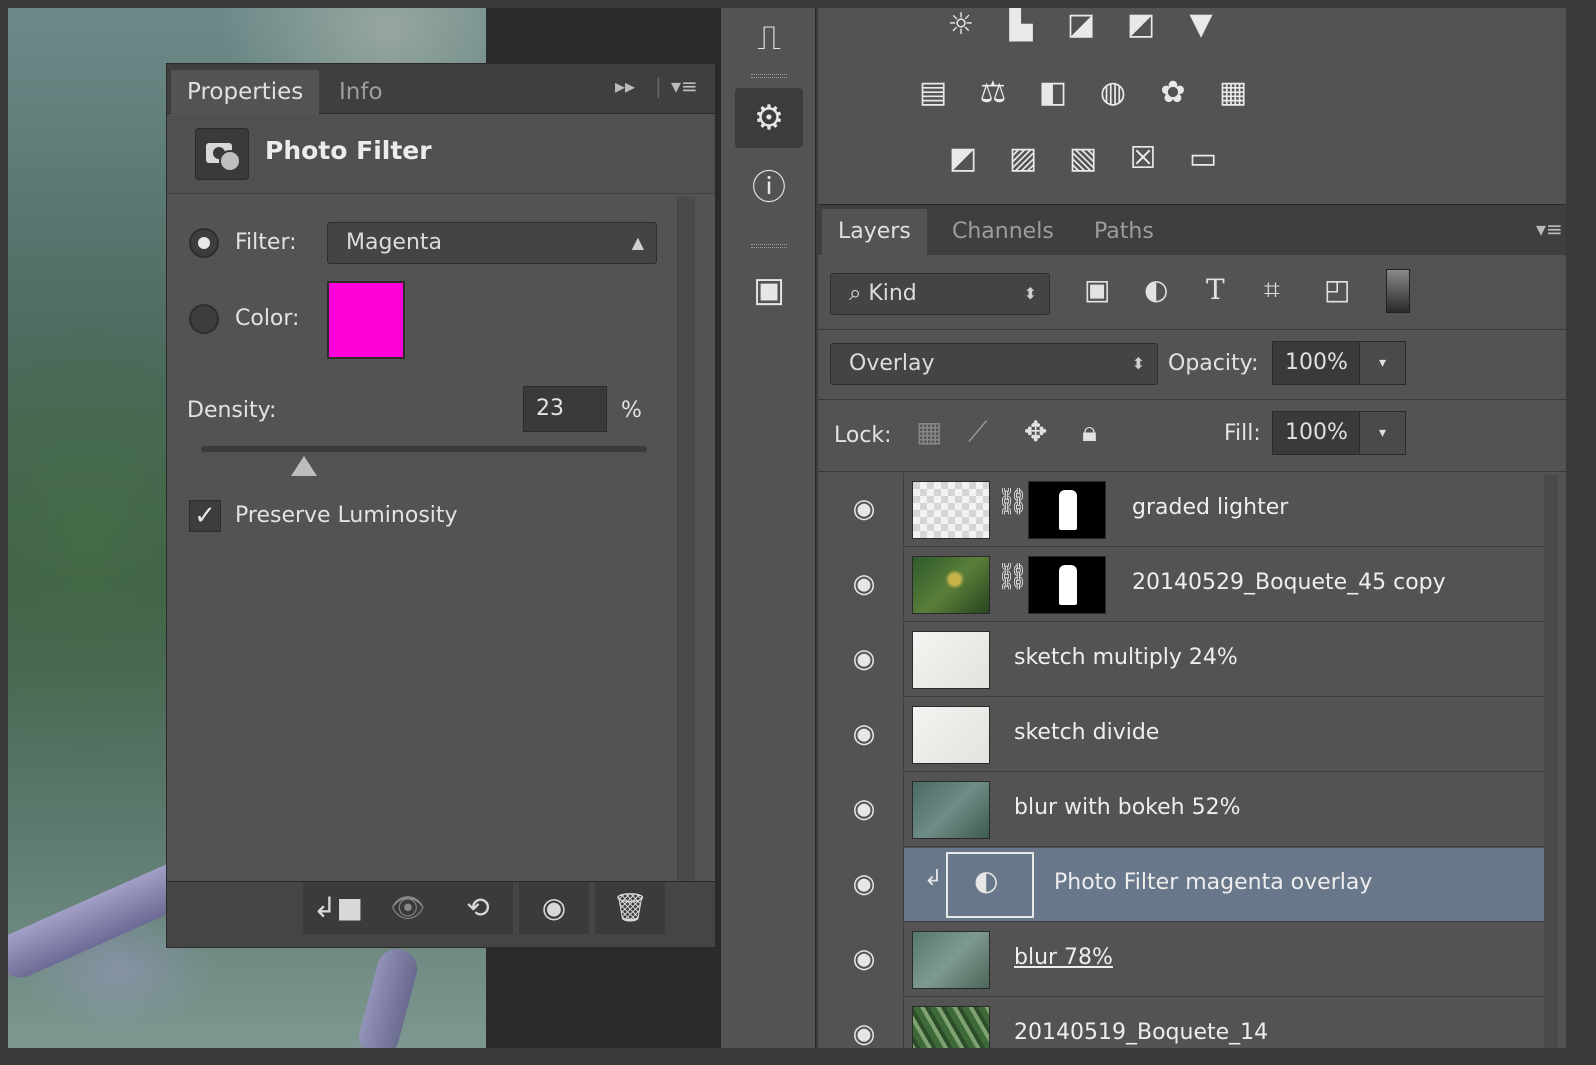  I want to click on layer-row: ◉ blur 78%, so click(1187, 960).